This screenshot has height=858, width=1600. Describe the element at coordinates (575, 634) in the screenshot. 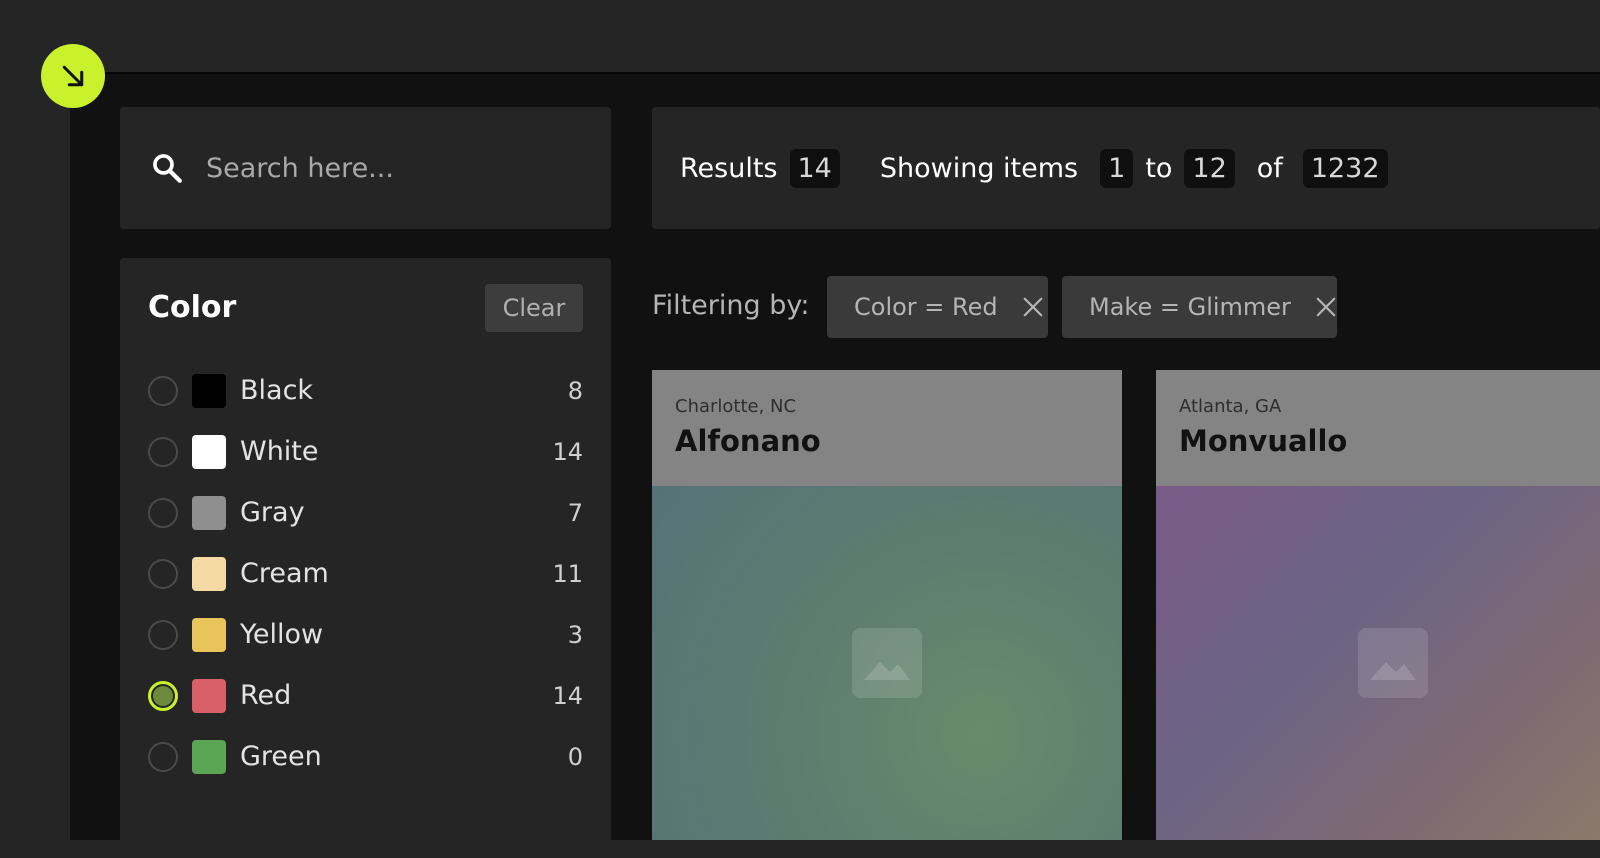

I see `color-count: 3` at that location.